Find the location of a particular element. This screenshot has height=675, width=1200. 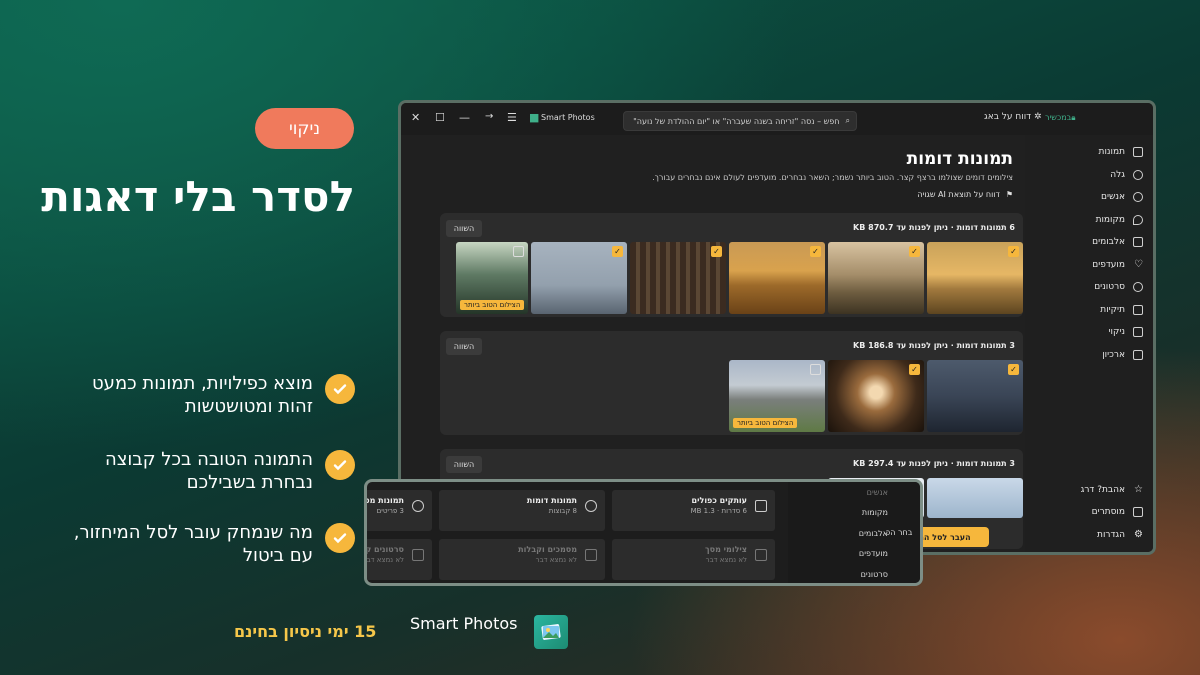

overlay-sidebar-item: מועדפים is located at coordinates (854, 554).